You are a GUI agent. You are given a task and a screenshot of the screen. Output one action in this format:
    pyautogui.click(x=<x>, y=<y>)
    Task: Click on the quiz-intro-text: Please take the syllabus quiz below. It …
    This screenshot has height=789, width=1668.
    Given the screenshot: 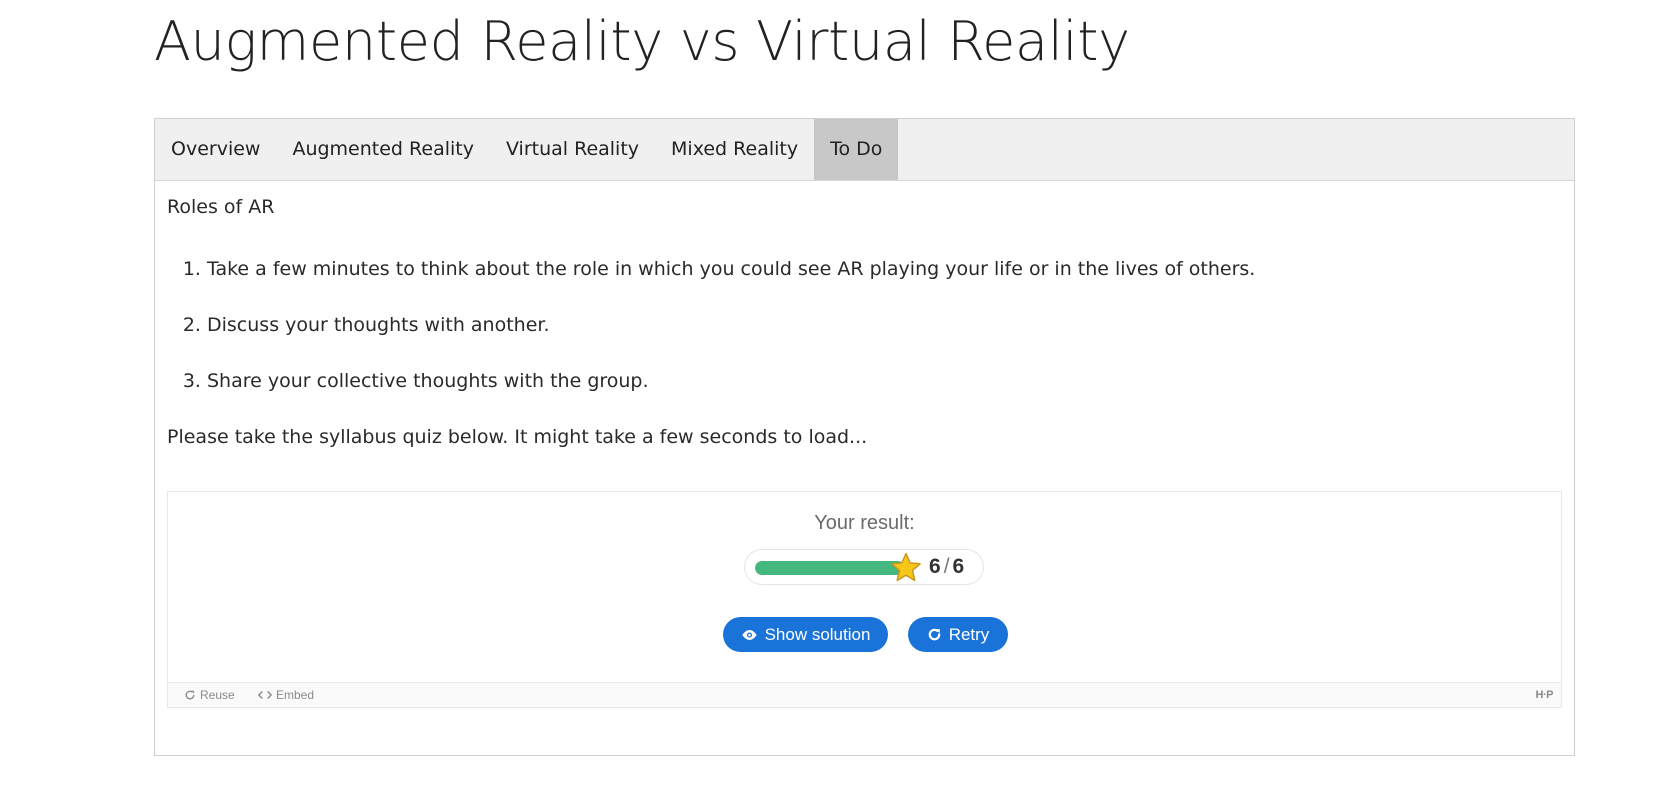 What is the action you would take?
    pyautogui.click(x=517, y=437)
    